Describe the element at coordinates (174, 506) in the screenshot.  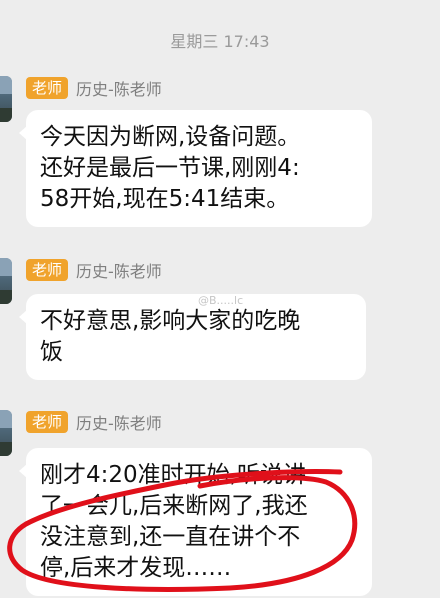
I see `message-line: 了一会儿,后来断网了,我还` at that location.